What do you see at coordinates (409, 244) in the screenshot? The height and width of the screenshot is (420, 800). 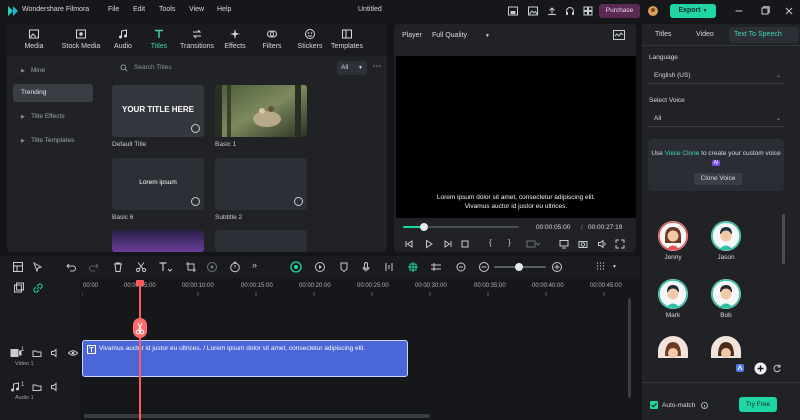 I see `previous-frame-icon` at bounding box center [409, 244].